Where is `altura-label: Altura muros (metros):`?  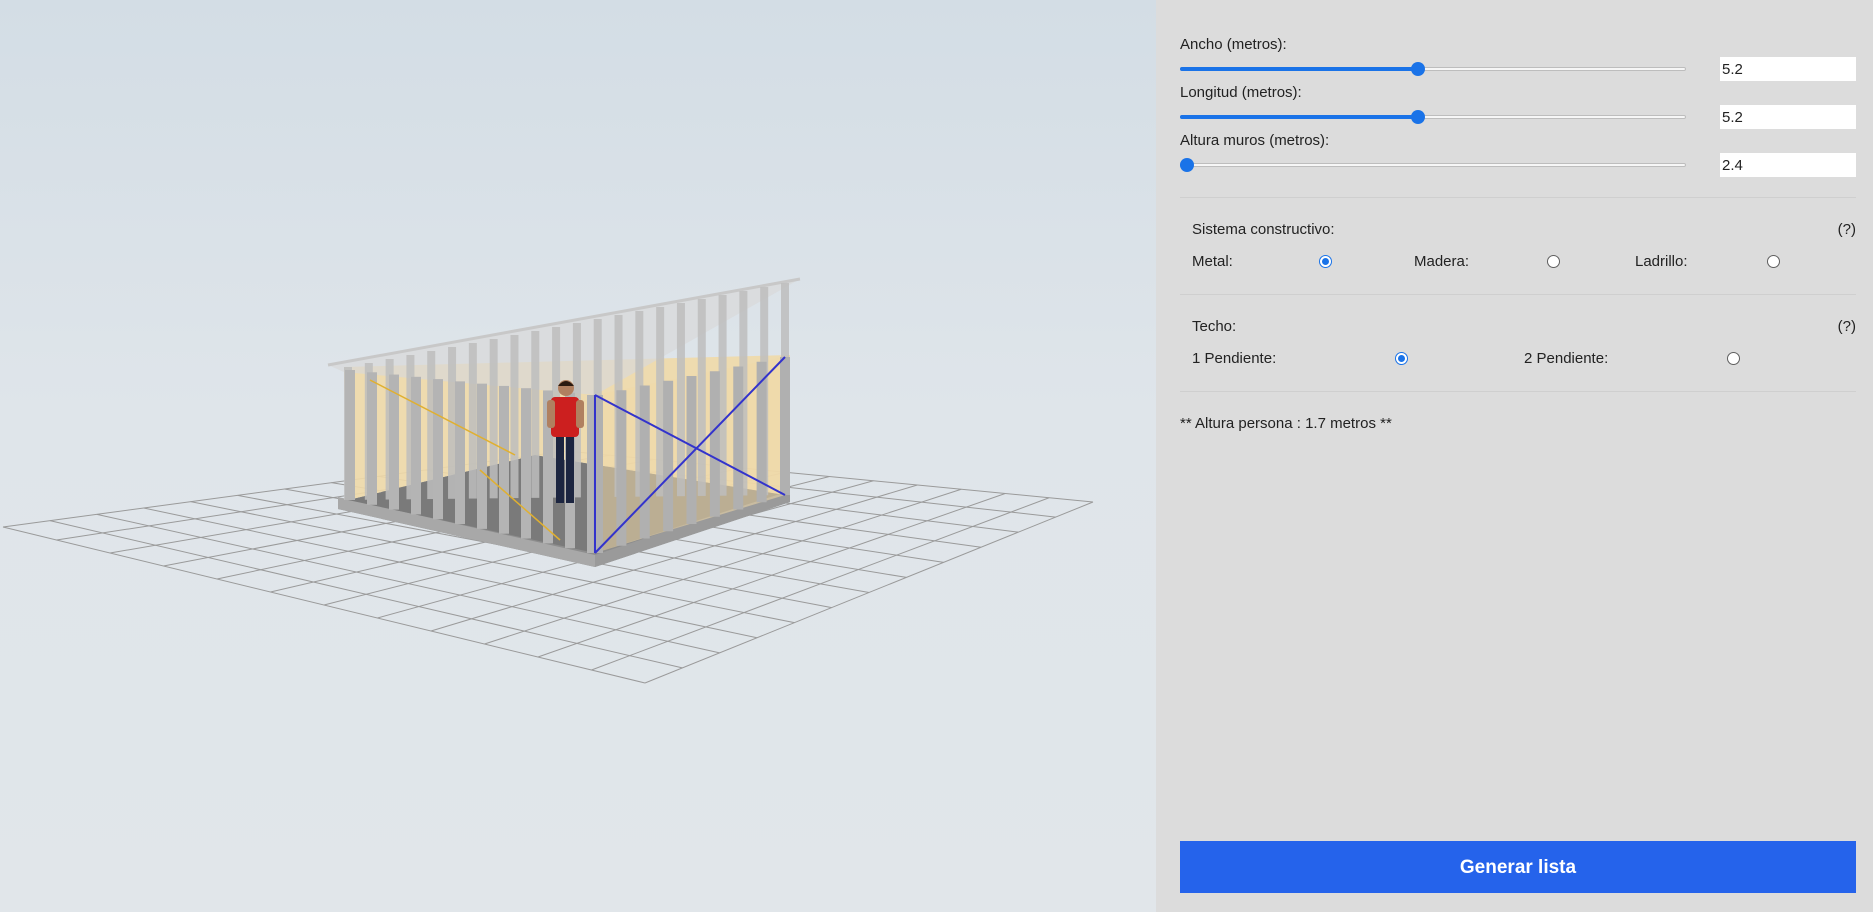 altura-label: Altura muros (metros): is located at coordinates (1255, 140).